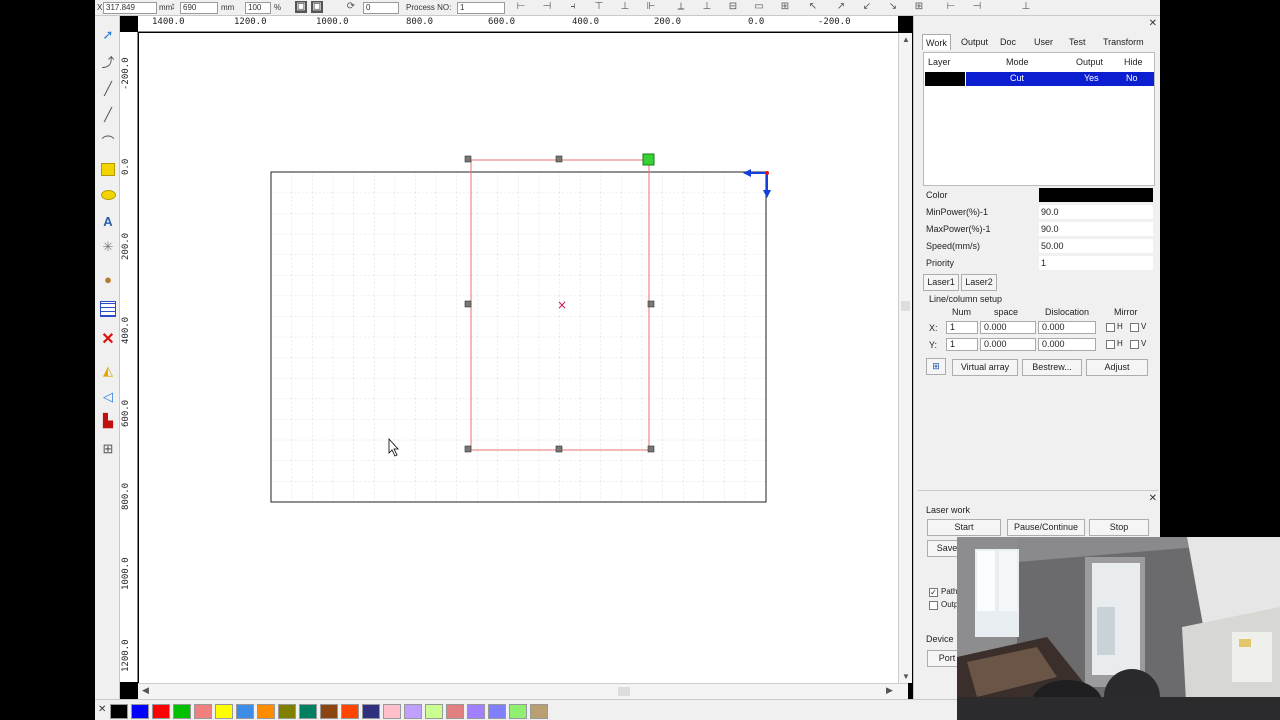 The width and height of the screenshot is (1280, 720). What do you see at coordinates (985, 367) in the screenshot?
I see `virtual-array-button: Virtual array` at bounding box center [985, 367].